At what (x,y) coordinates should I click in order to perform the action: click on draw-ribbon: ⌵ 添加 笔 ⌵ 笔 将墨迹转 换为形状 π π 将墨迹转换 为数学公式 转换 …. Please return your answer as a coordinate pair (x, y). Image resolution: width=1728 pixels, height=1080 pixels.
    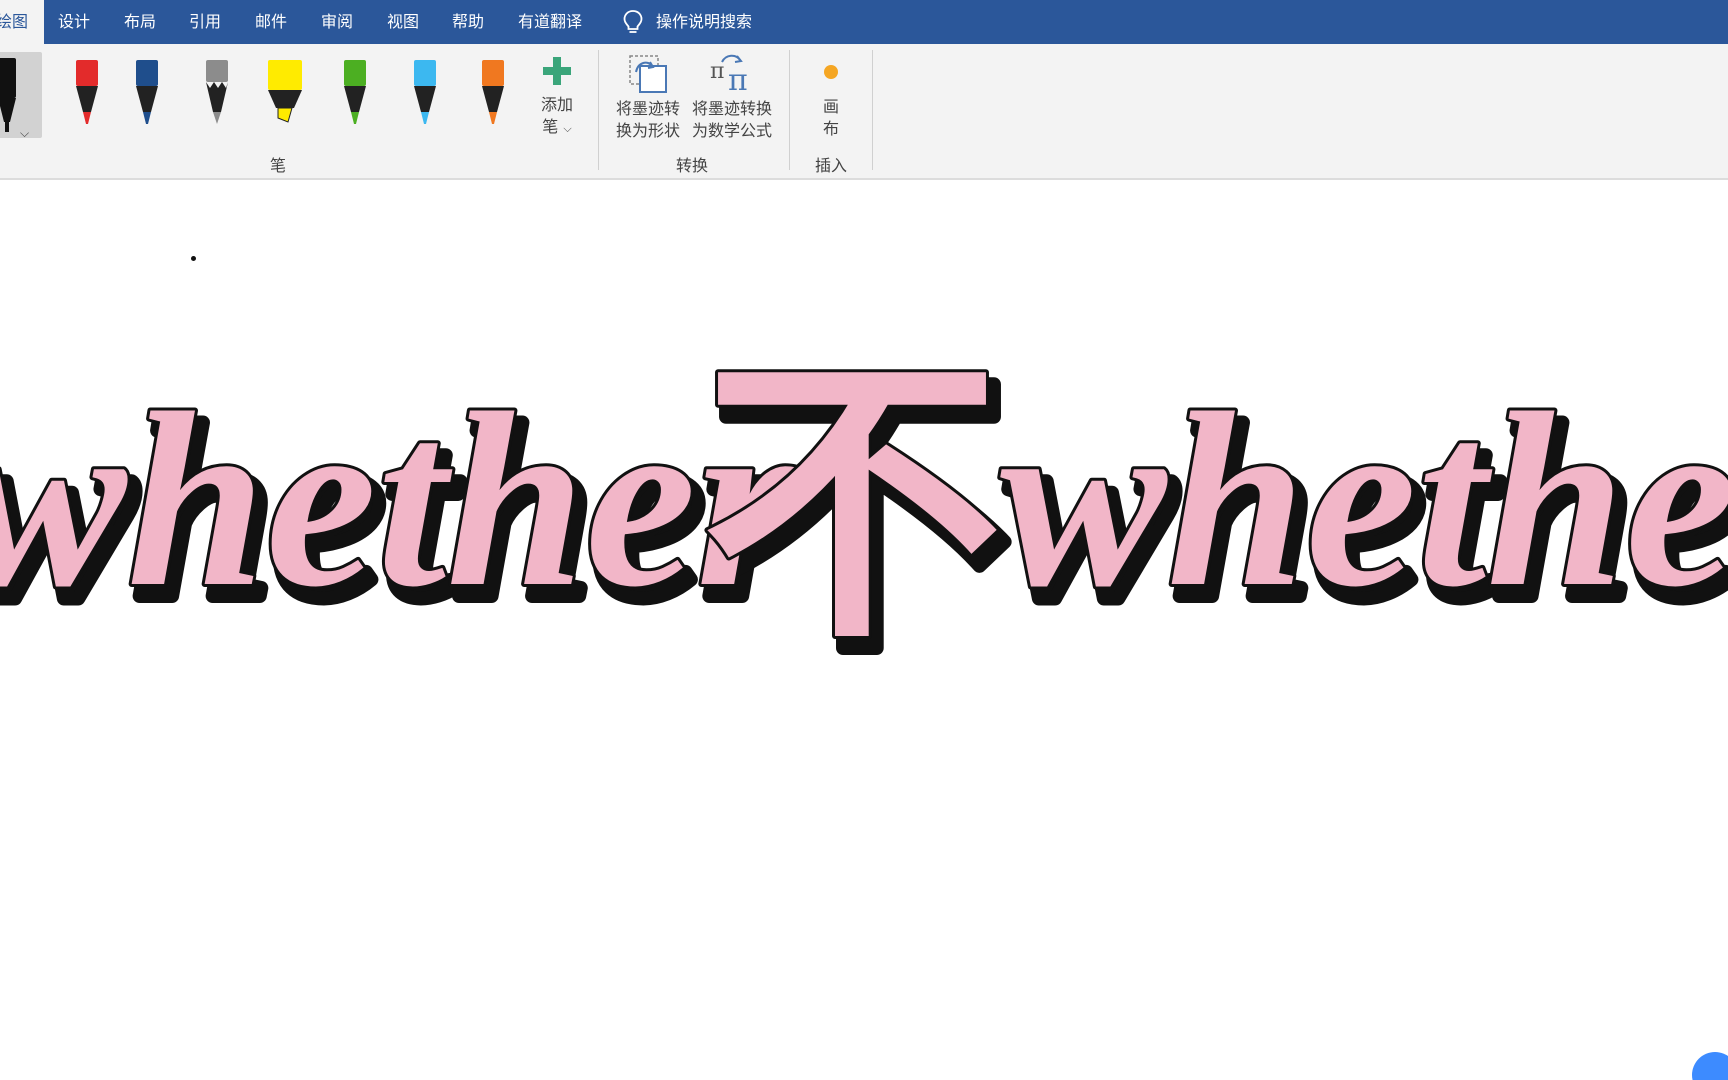
    Looking at the image, I should click on (864, 112).